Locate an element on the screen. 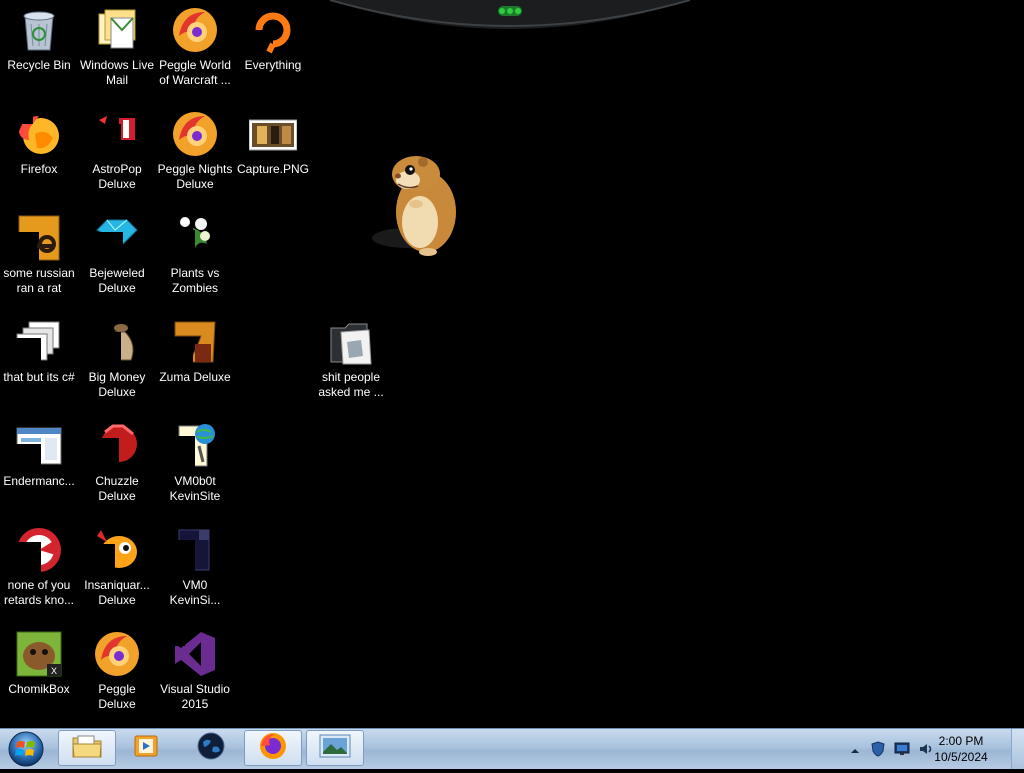  folder-icon is located at coordinates (351, 342).